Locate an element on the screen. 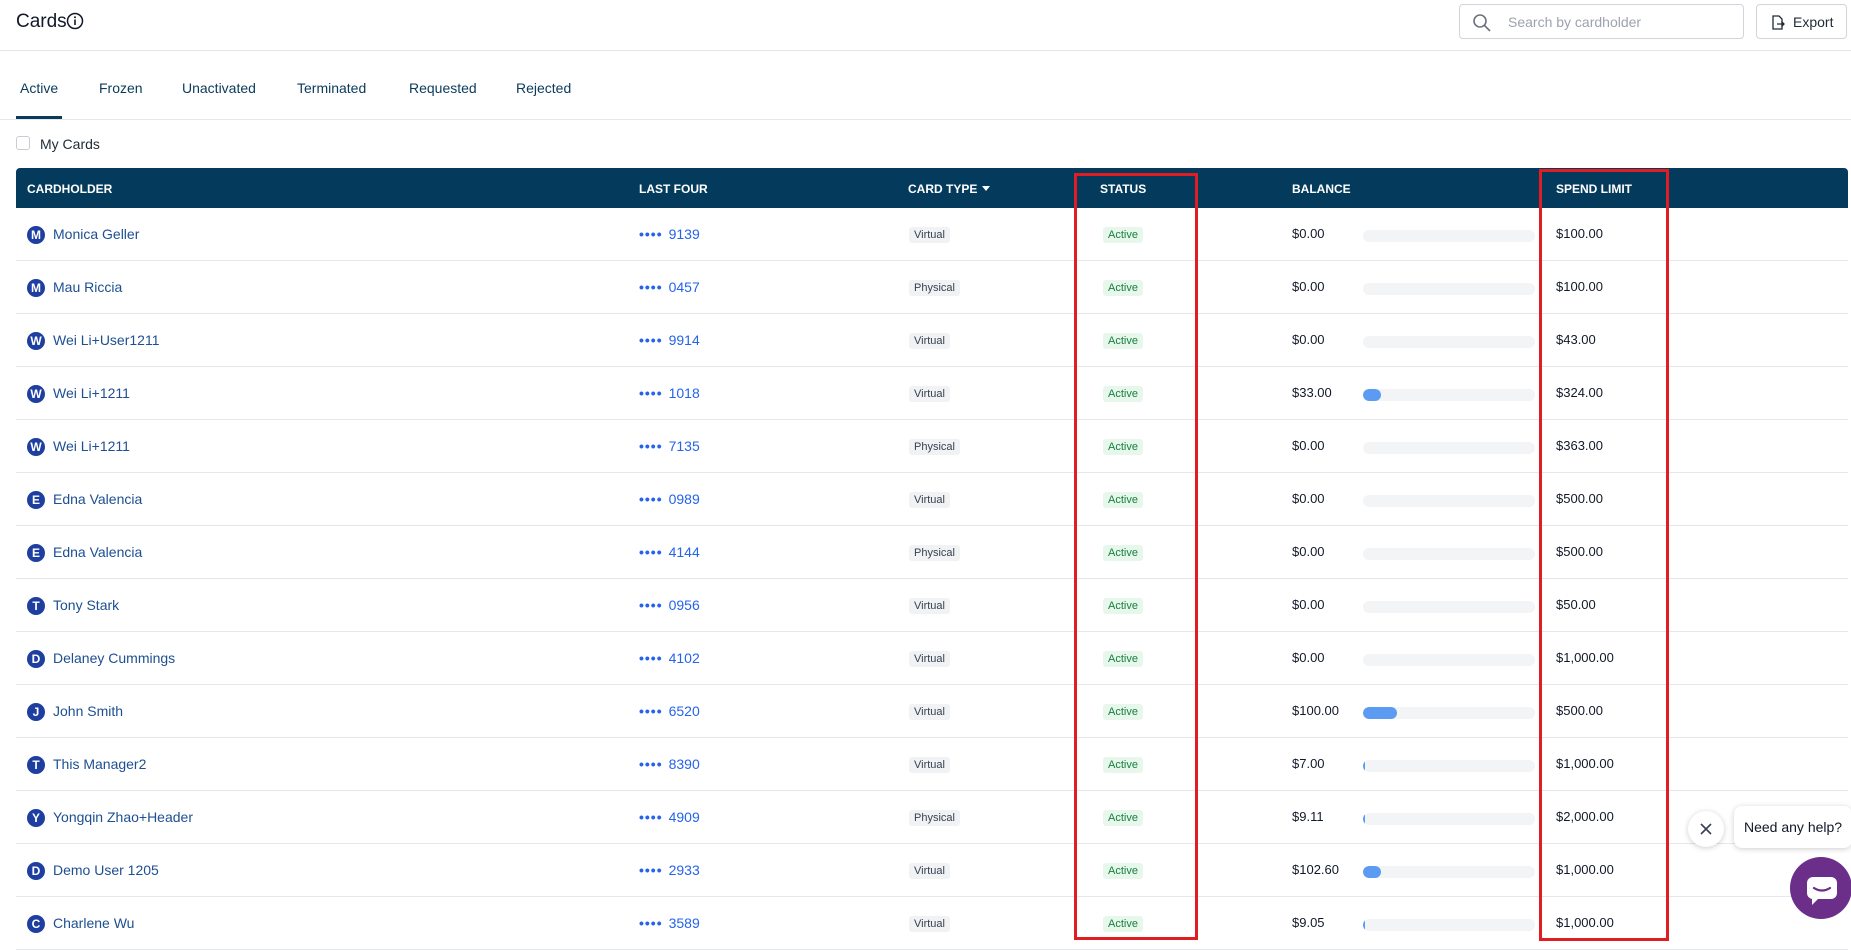 This screenshot has height=950, width=1851. last-four-link: •••• 7135 is located at coordinates (669, 446).